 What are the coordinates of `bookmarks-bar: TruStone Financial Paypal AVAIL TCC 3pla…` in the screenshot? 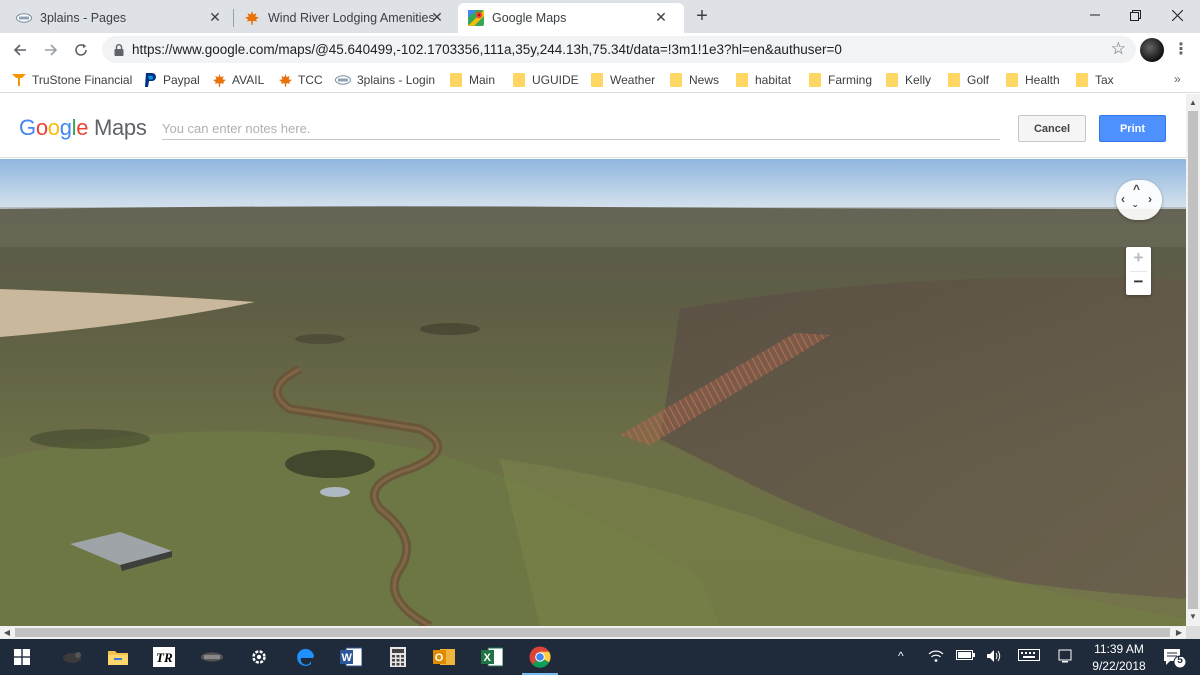 It's located at (600, 79).